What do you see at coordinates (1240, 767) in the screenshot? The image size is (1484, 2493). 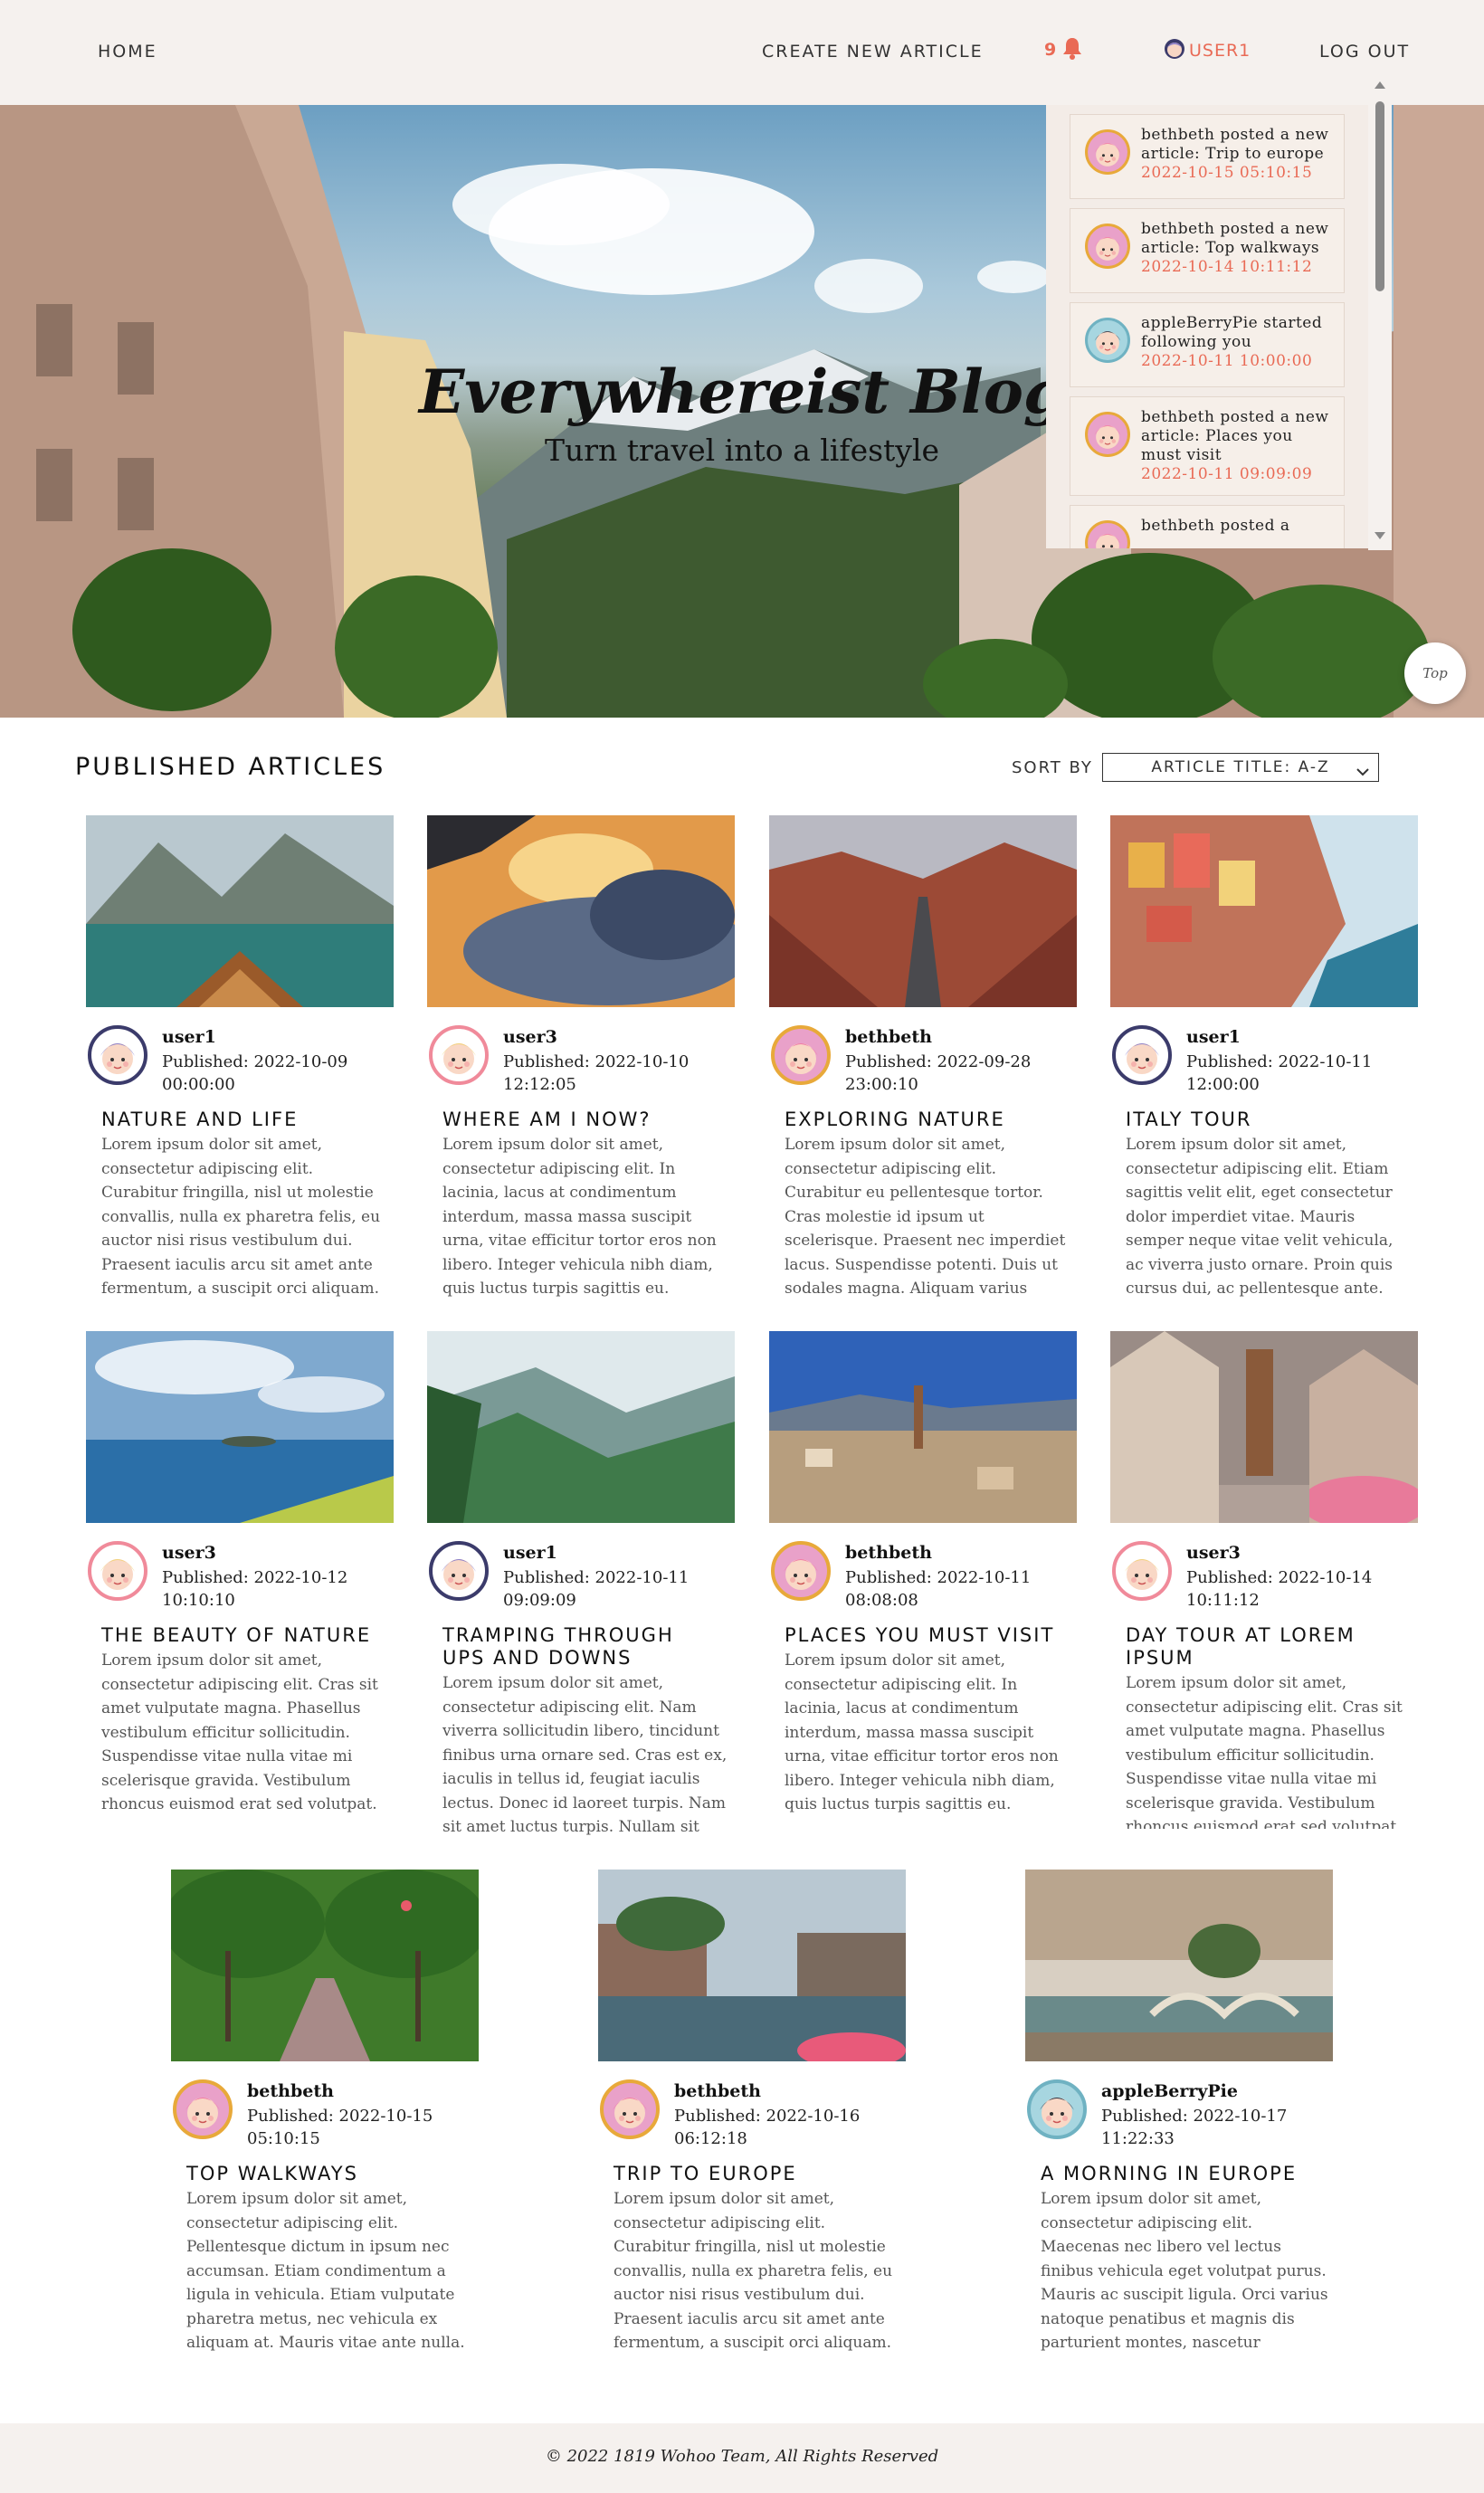 I see `sort-select: ARTICLE TITLE: A-Z` at bounding box center [1240, 767].